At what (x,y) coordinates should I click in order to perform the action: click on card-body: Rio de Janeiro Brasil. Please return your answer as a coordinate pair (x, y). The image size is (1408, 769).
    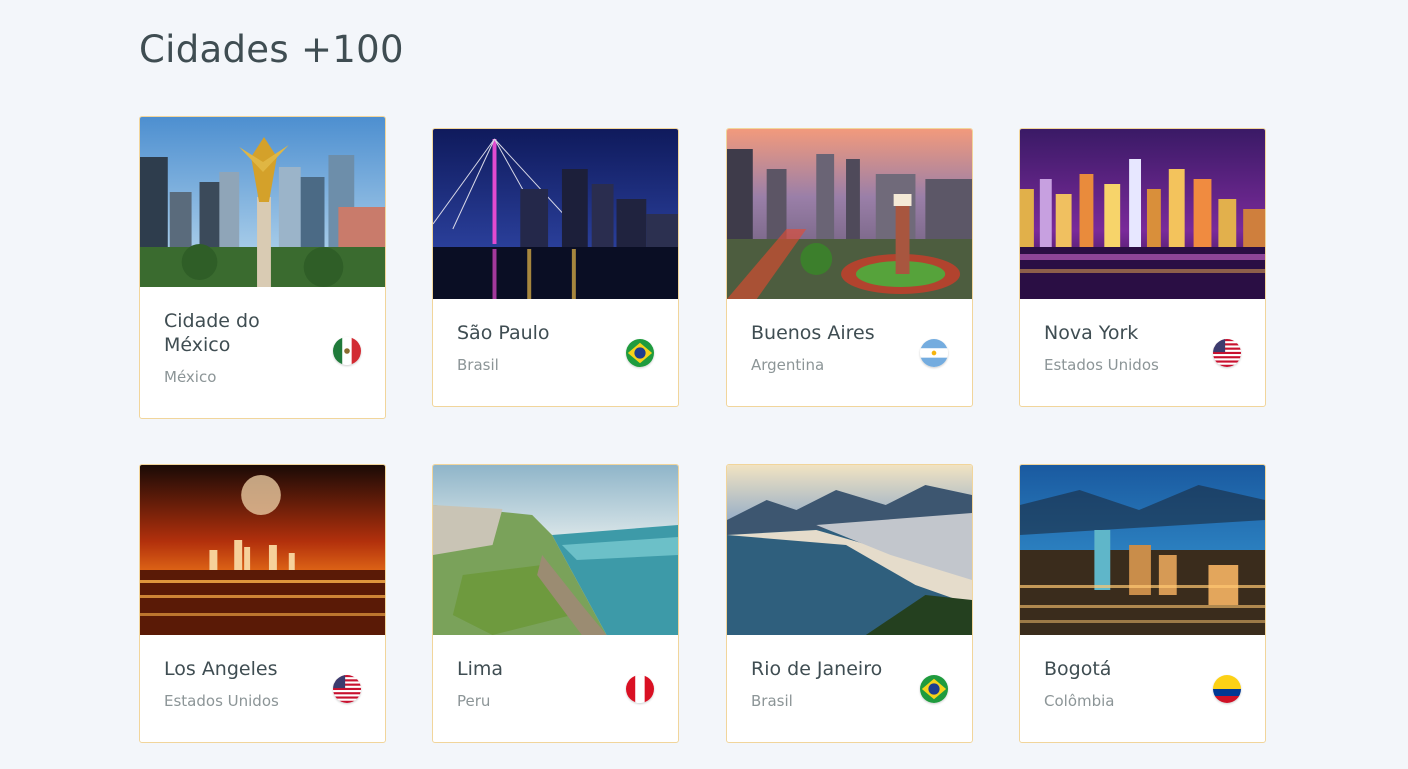
    Looking at the image, I should click on (849, 672).